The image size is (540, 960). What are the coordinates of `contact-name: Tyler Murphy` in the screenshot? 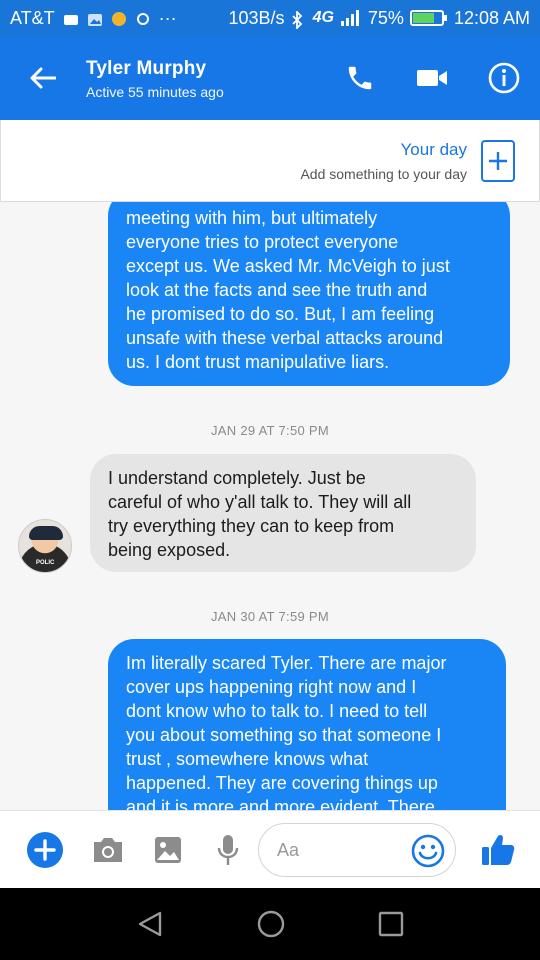 It's located at (146, 68).